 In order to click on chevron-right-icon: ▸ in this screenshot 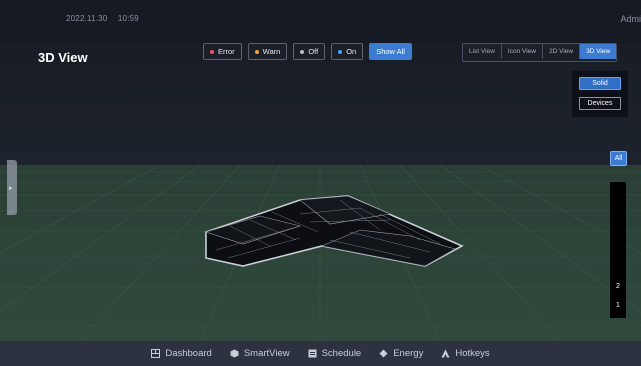, I will do `click(11, 188)`.